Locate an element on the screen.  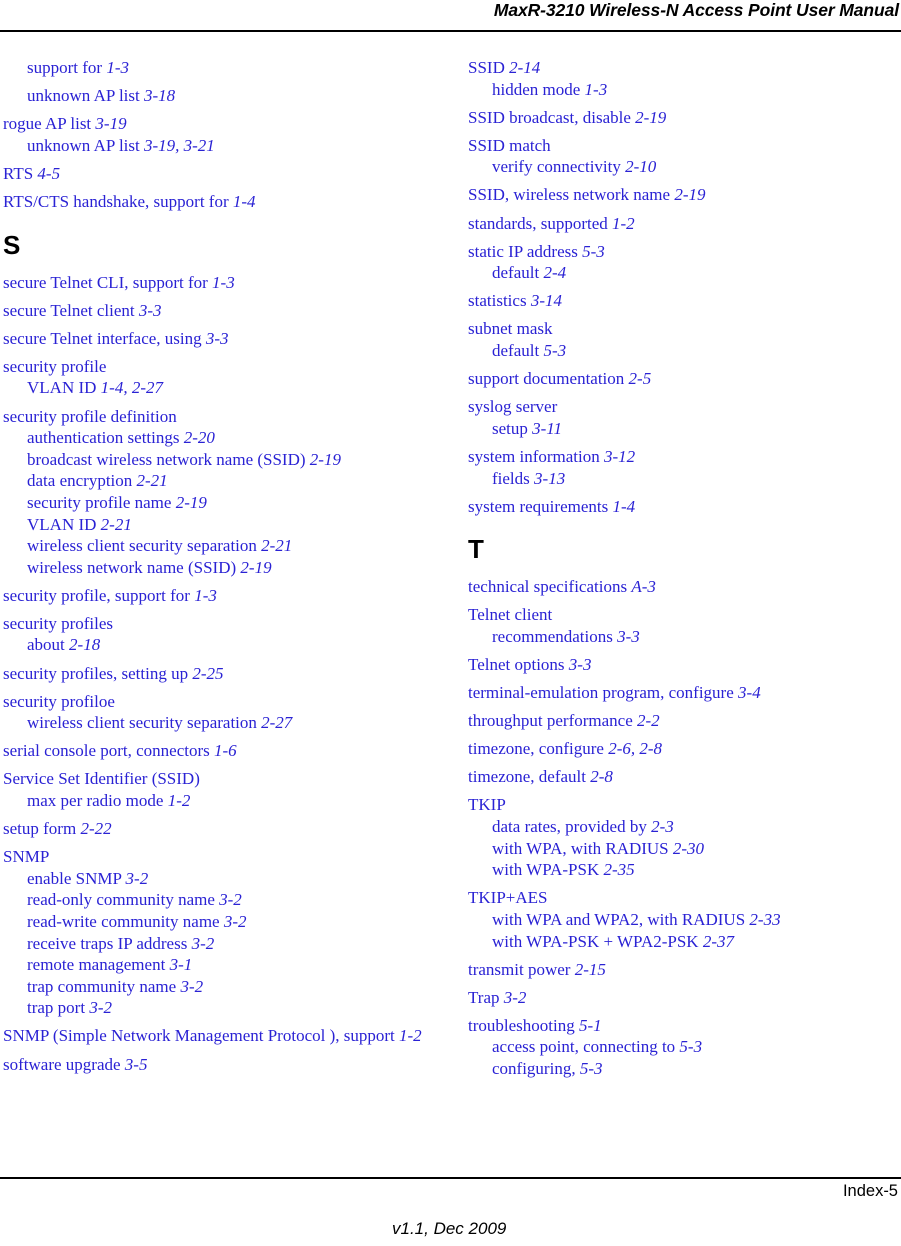
index-entry-line: security profiles is located at coordinates (223, 624).